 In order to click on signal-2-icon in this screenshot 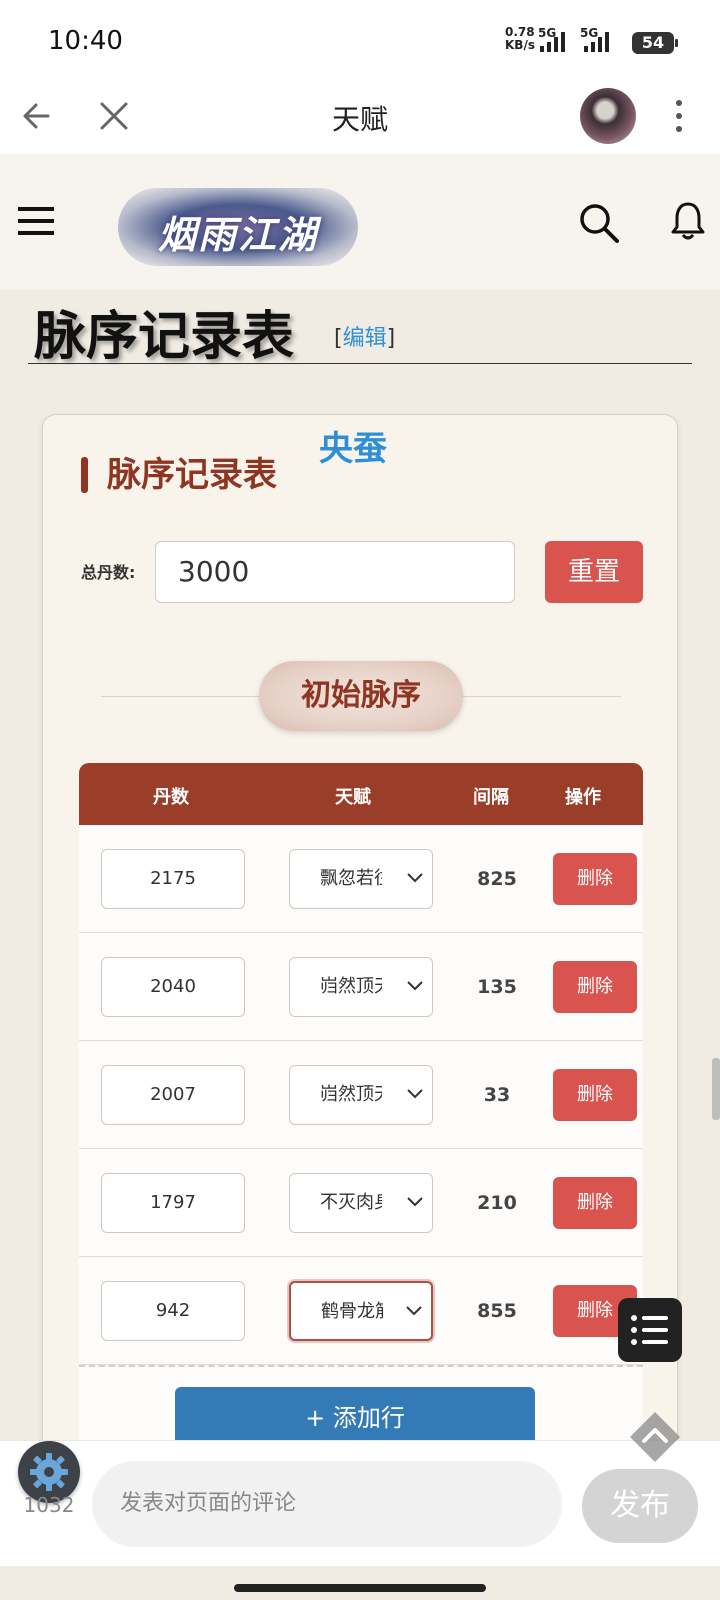, I will do `click(596, 42)`.